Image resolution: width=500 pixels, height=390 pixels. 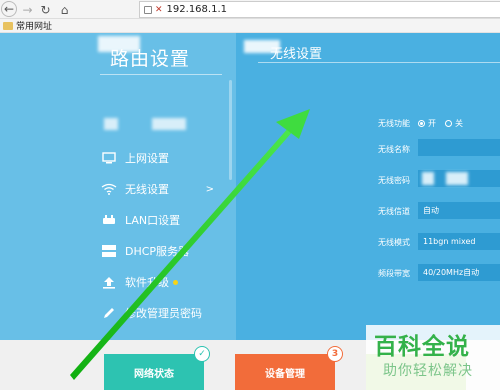 I want to click on page-icon, so click(x=148, y=9).